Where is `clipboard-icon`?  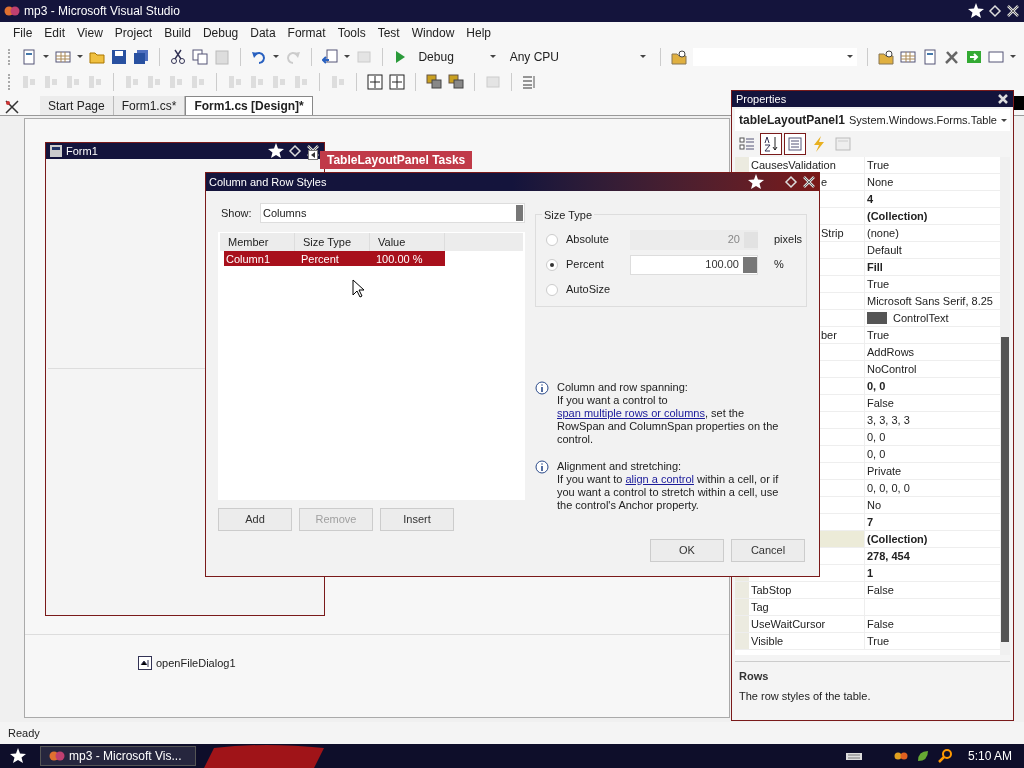 clipboard-icon is located at coordinates (221, 56).